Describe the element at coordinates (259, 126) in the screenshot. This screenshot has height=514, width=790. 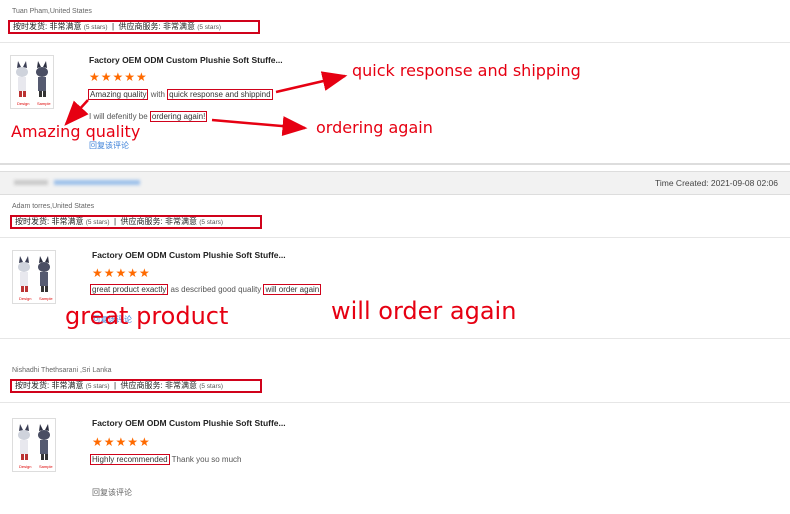
I see `arrow-to-ordering-again` at that location.